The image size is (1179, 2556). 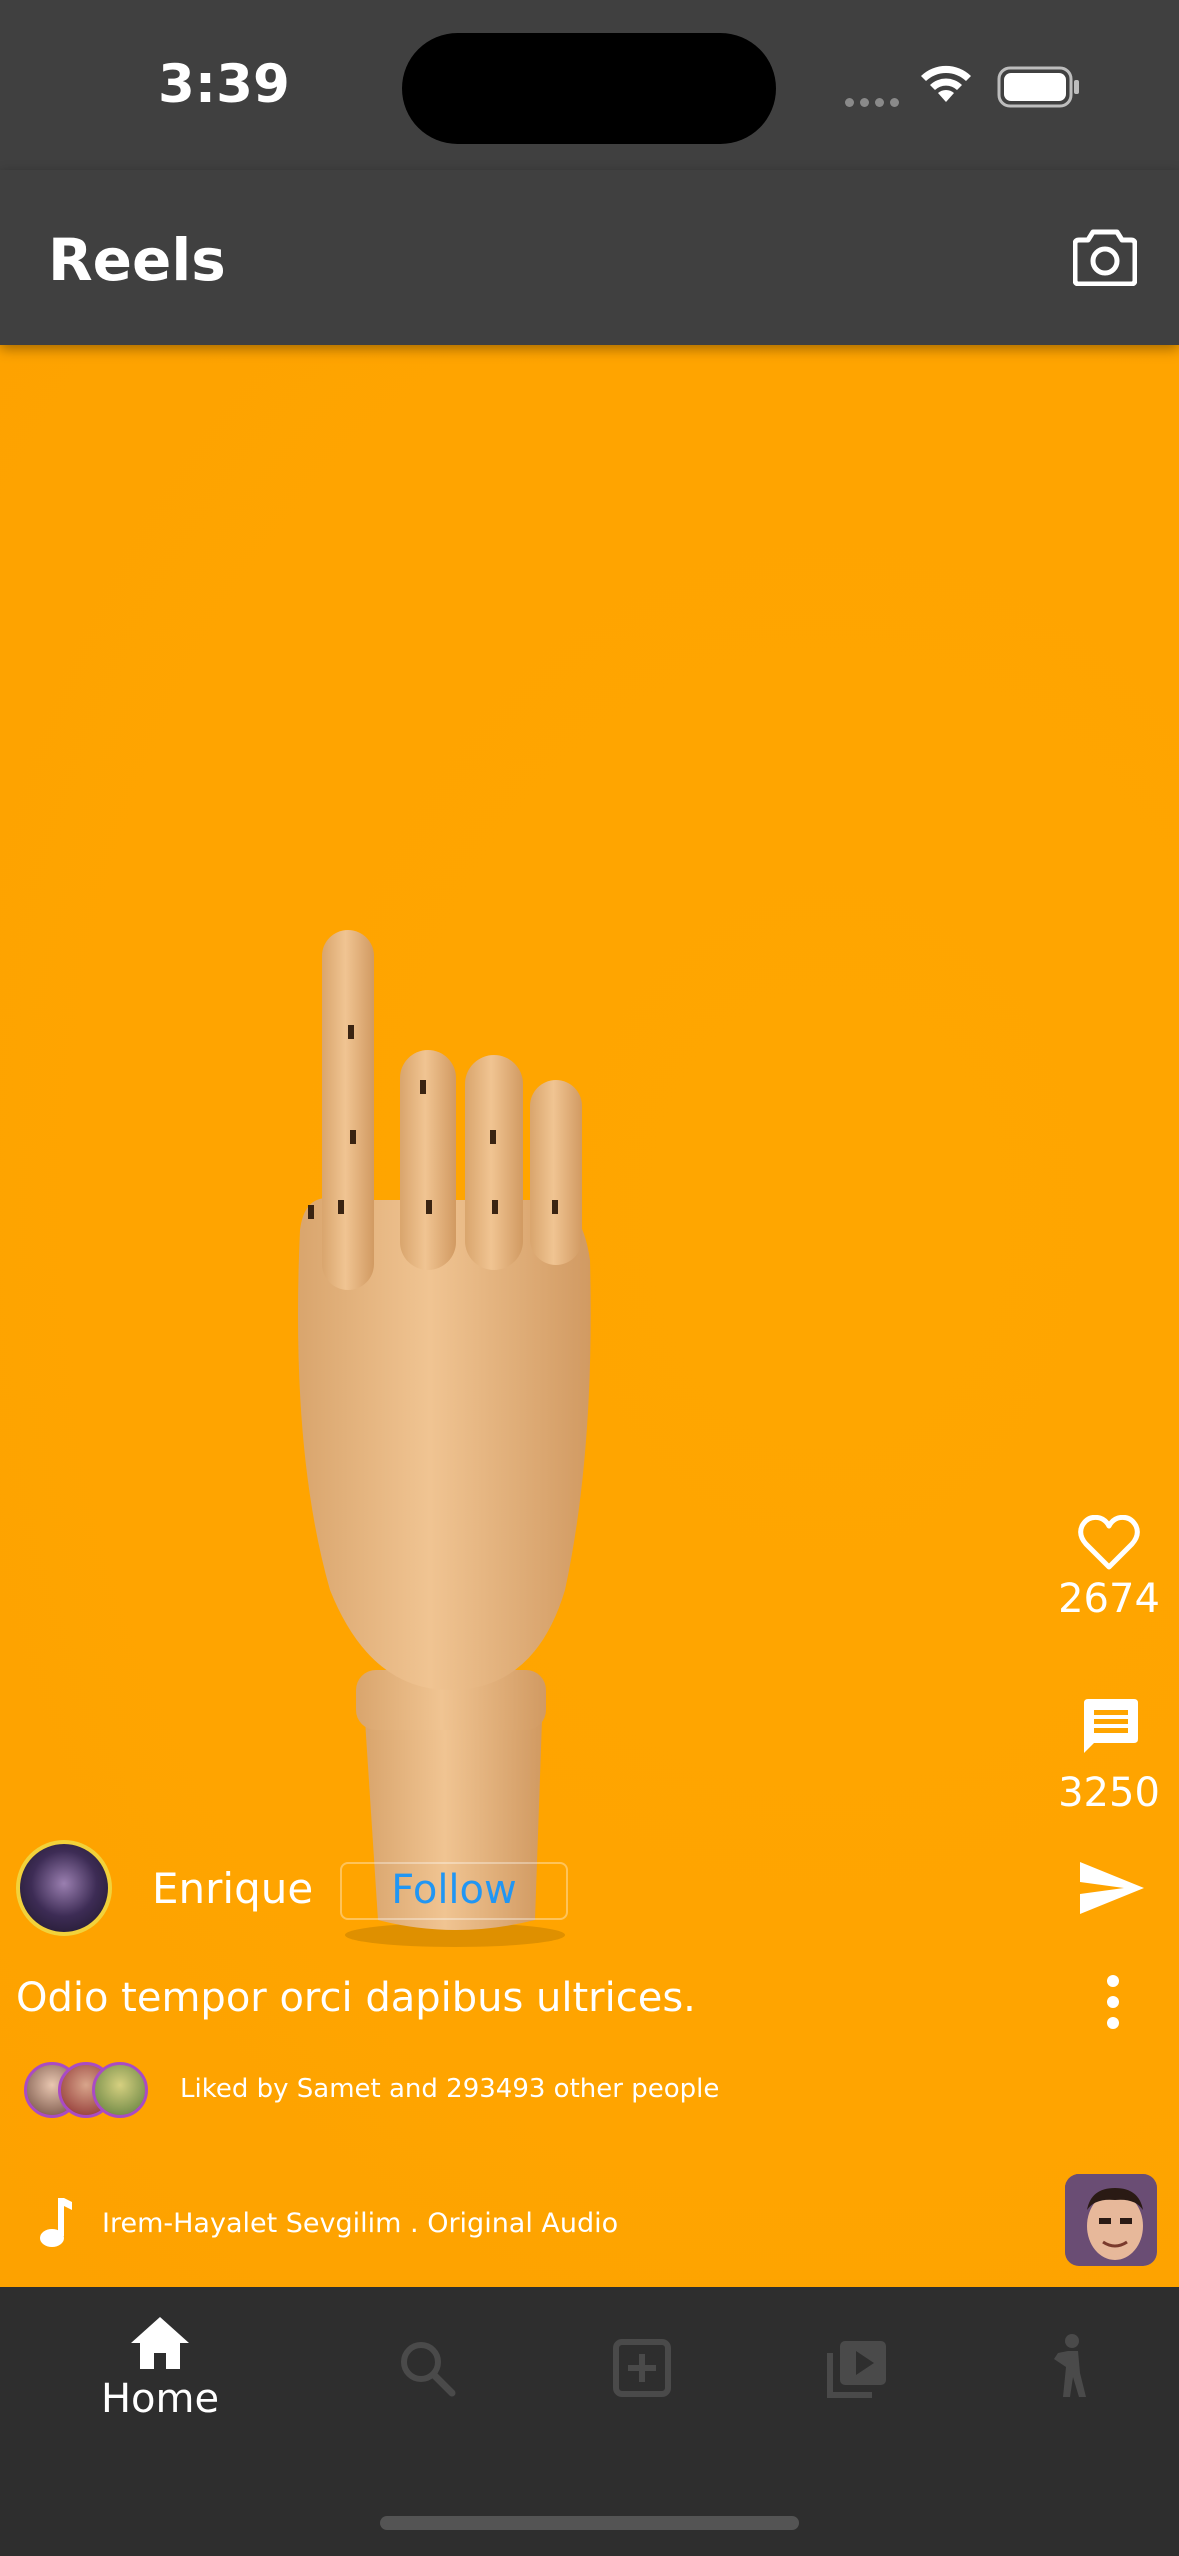 What do you see at coordinates (449, 2089) in the screenshot?
I see `liked-by-text: Liked by Samet and 293493 other people` at bounding box center [449, 2089].